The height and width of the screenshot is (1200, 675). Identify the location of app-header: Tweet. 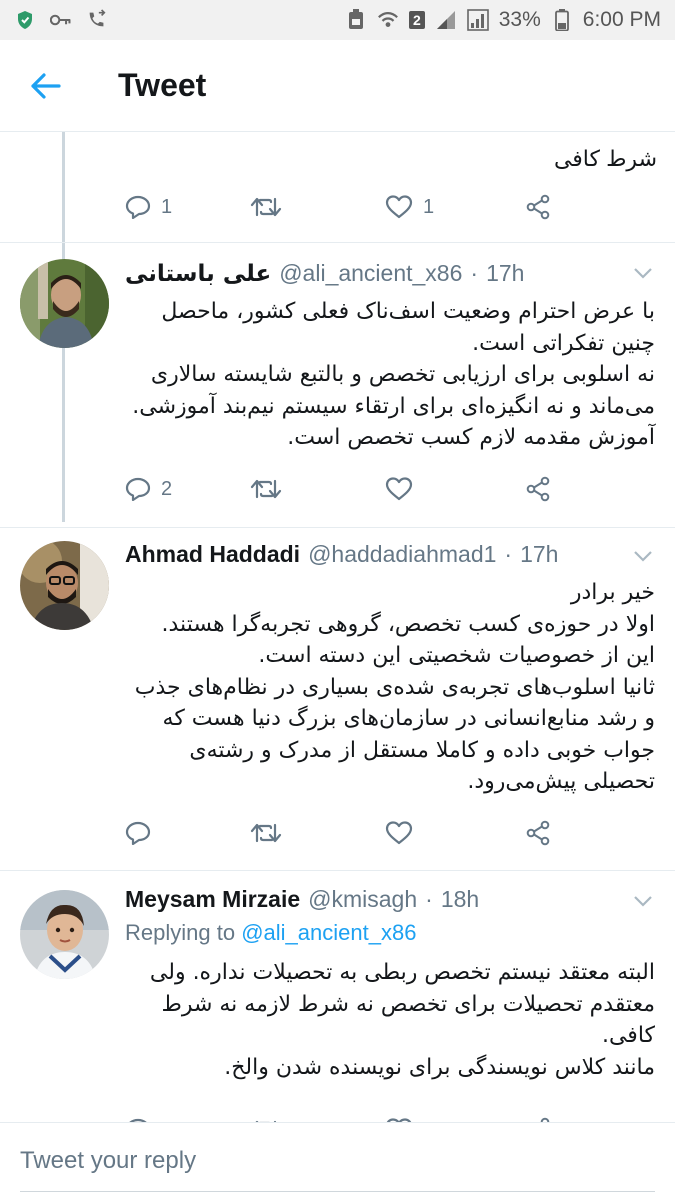
(337, 86).